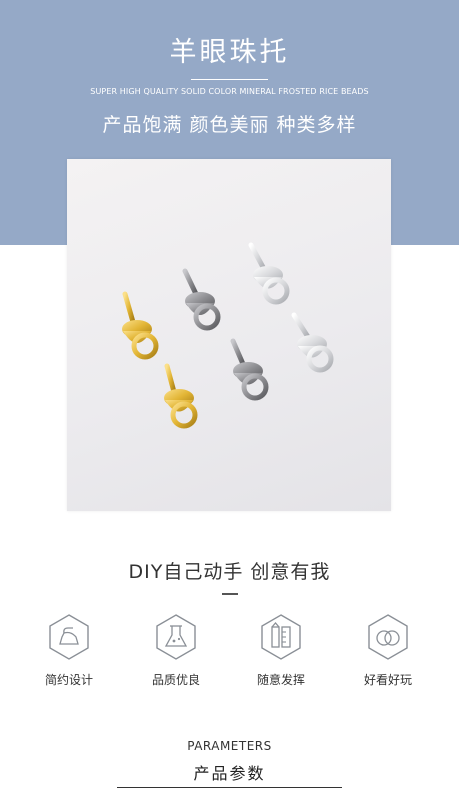  I want to click on feature-label: 随意发挥, so click(280, 680).